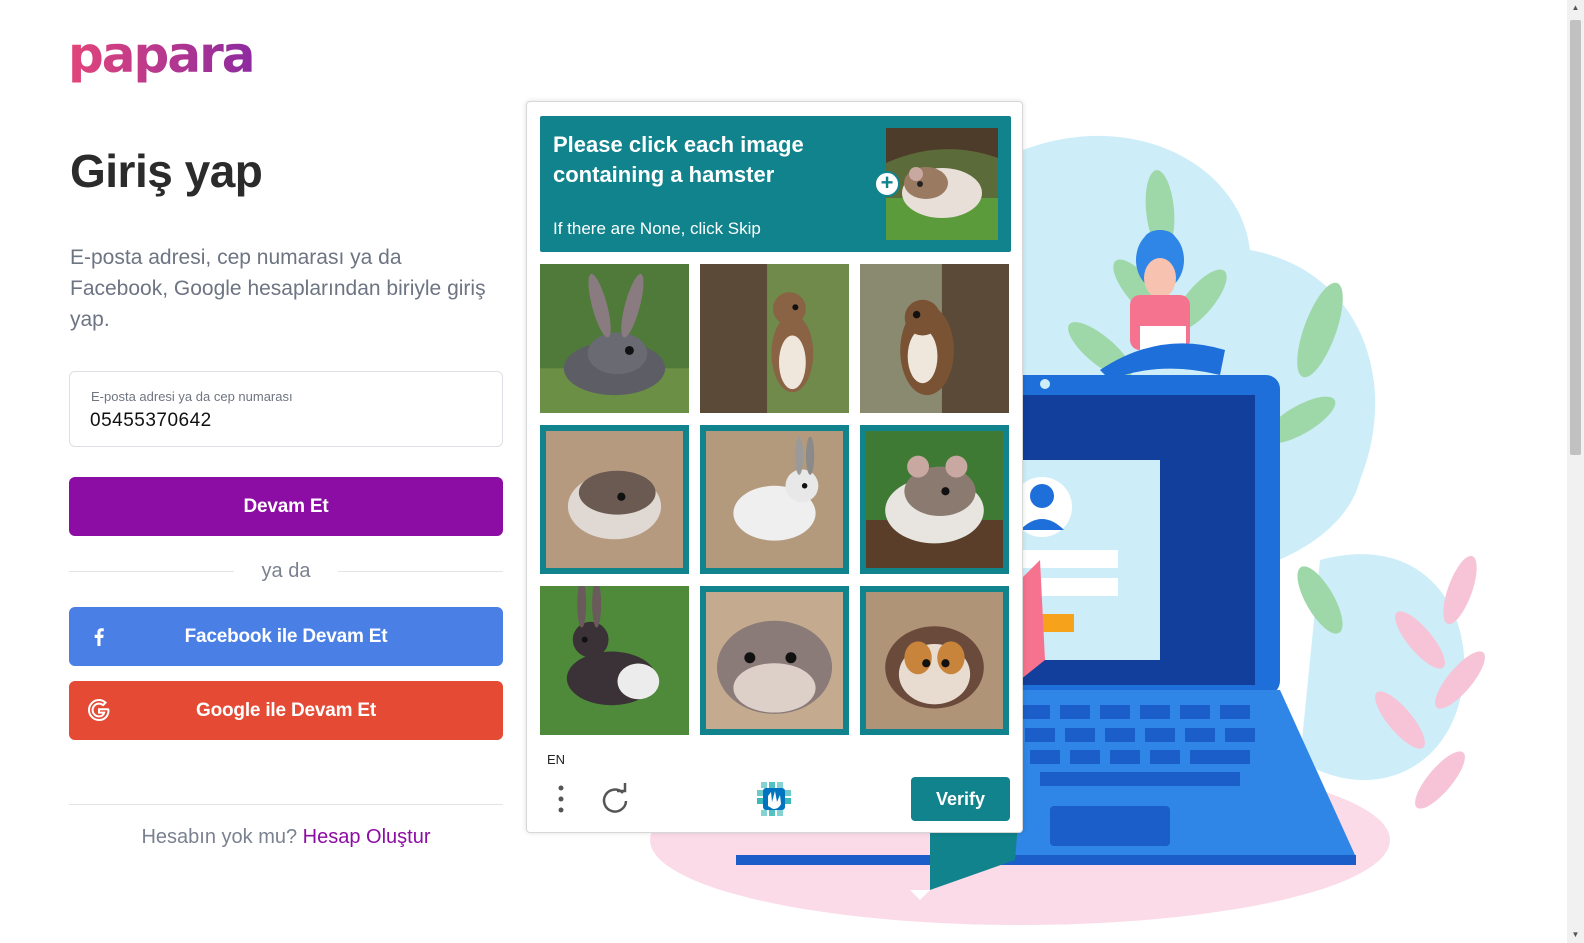  I want to click on field-value: 05455370642, so click(151, 421).